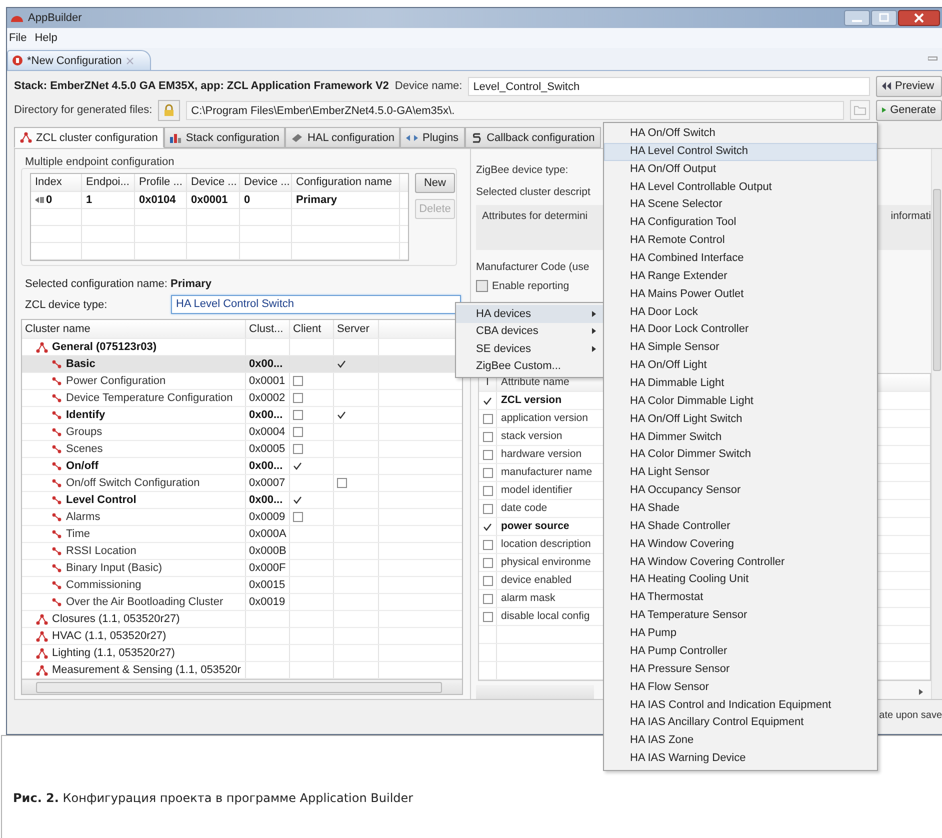  I want to click on menu-item: HA On/Off Output, so click(740, 169).